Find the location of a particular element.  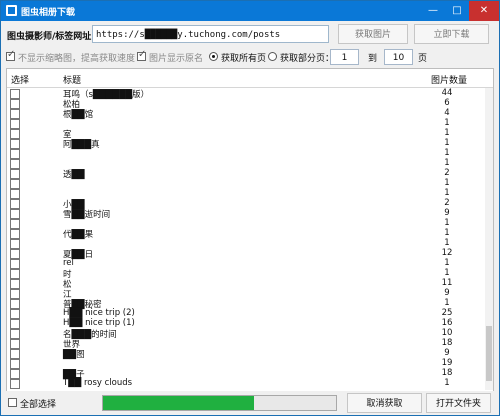

table-row: 雪██逝时间 9 is located at coordinates (246, 214).